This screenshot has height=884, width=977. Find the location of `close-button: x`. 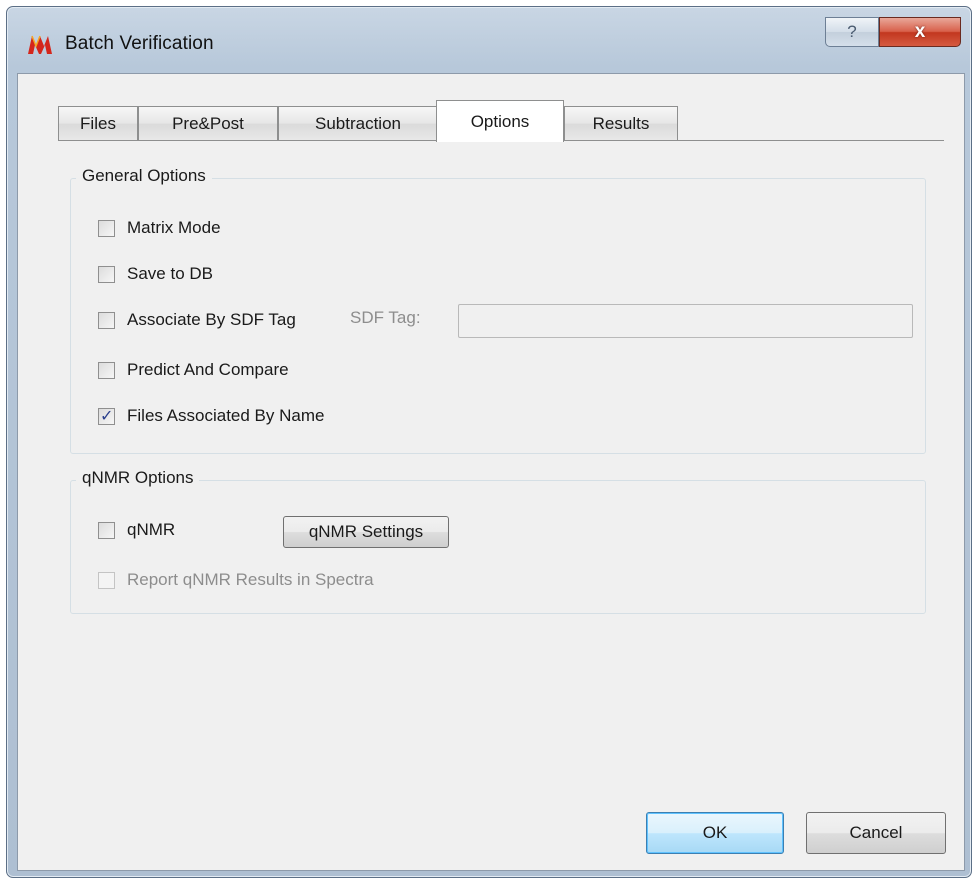

close-button: x is located at coordinates (920, 32).